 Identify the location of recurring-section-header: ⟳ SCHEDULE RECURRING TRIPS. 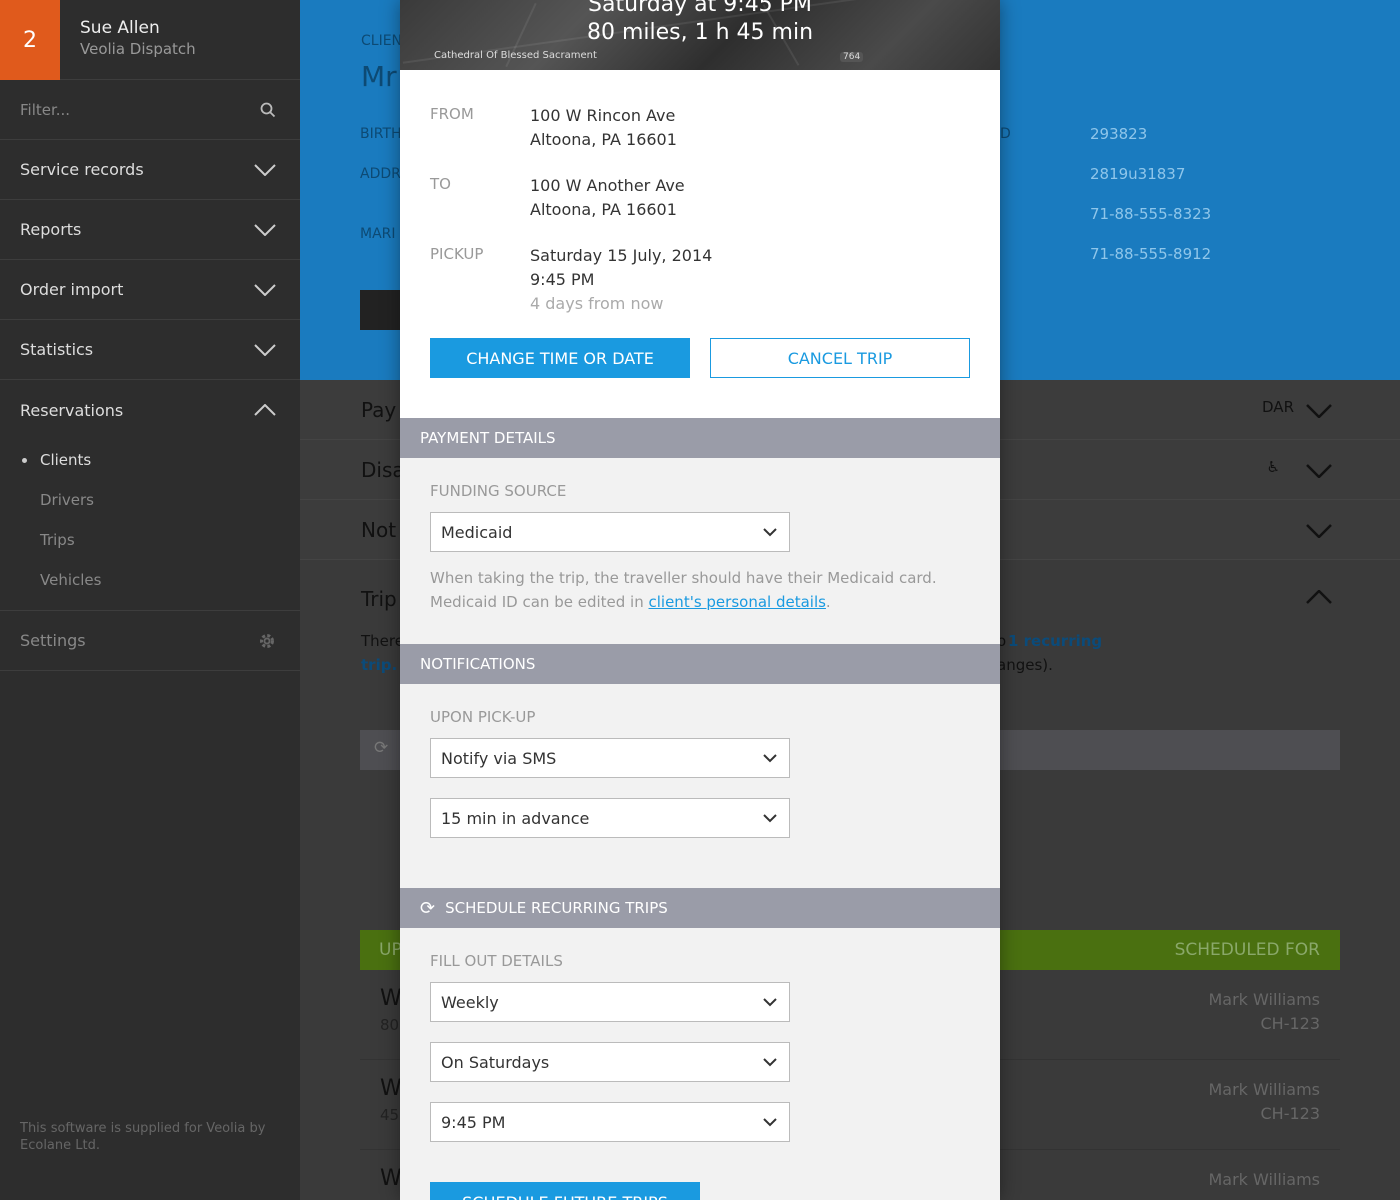
(700, 908).